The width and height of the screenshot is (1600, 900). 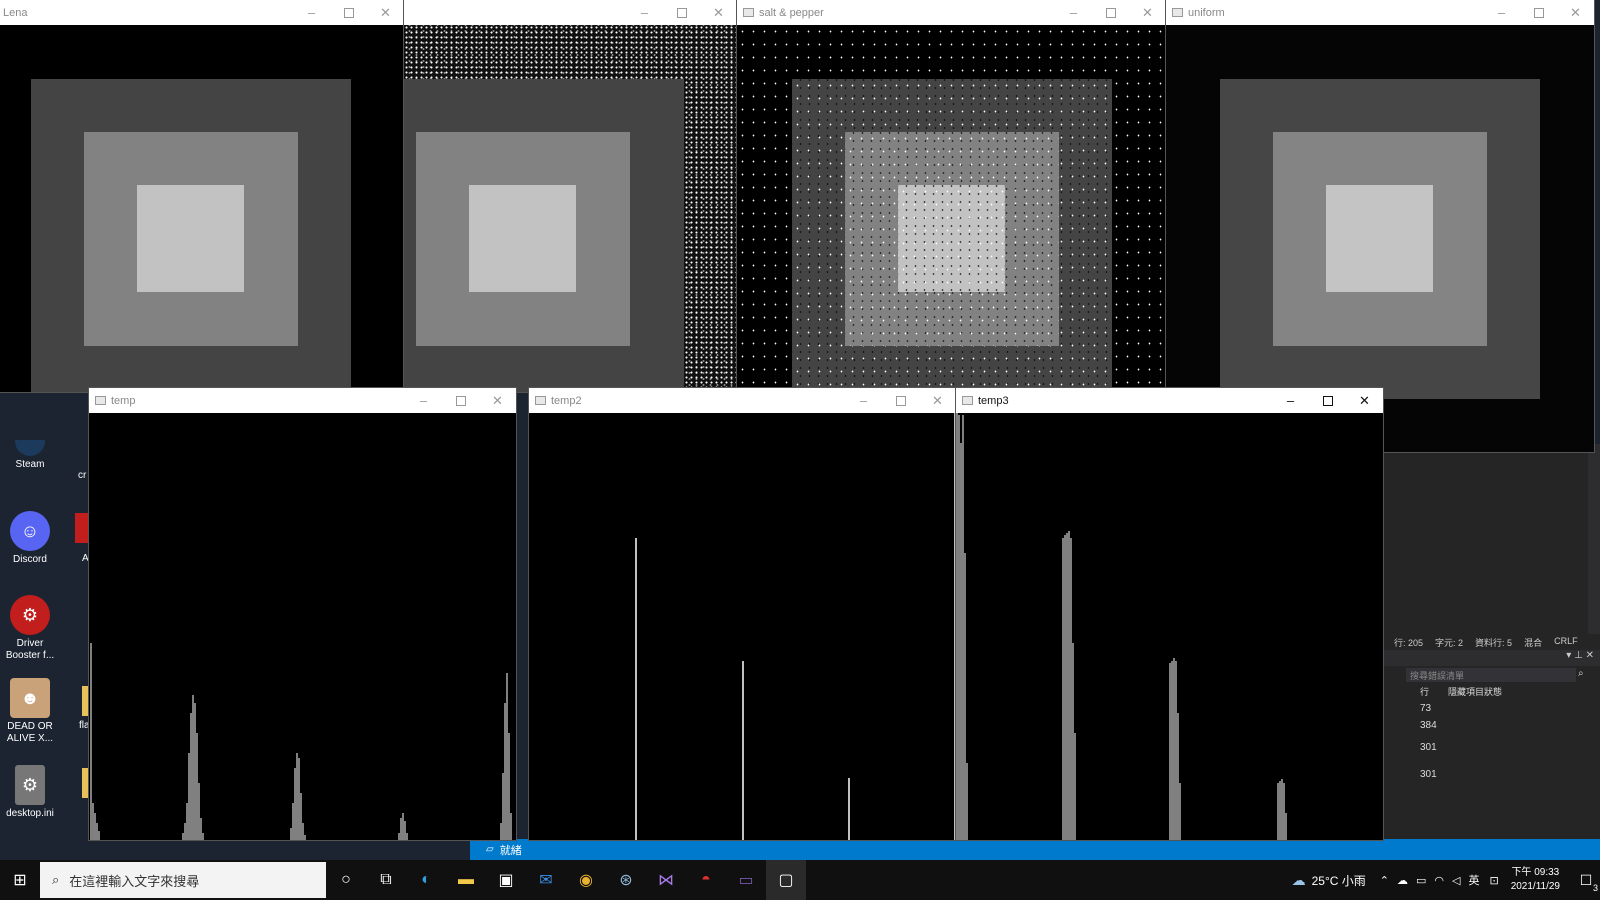 What do you see at coordinates (586, 880) in the screenshot?
I see `chrome-icon: ◉` at bounding box center [586, 880].